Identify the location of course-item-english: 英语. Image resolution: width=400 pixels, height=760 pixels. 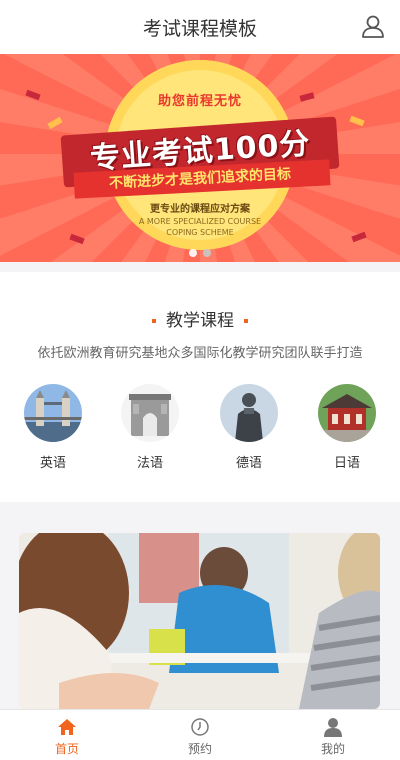
(53, 427).